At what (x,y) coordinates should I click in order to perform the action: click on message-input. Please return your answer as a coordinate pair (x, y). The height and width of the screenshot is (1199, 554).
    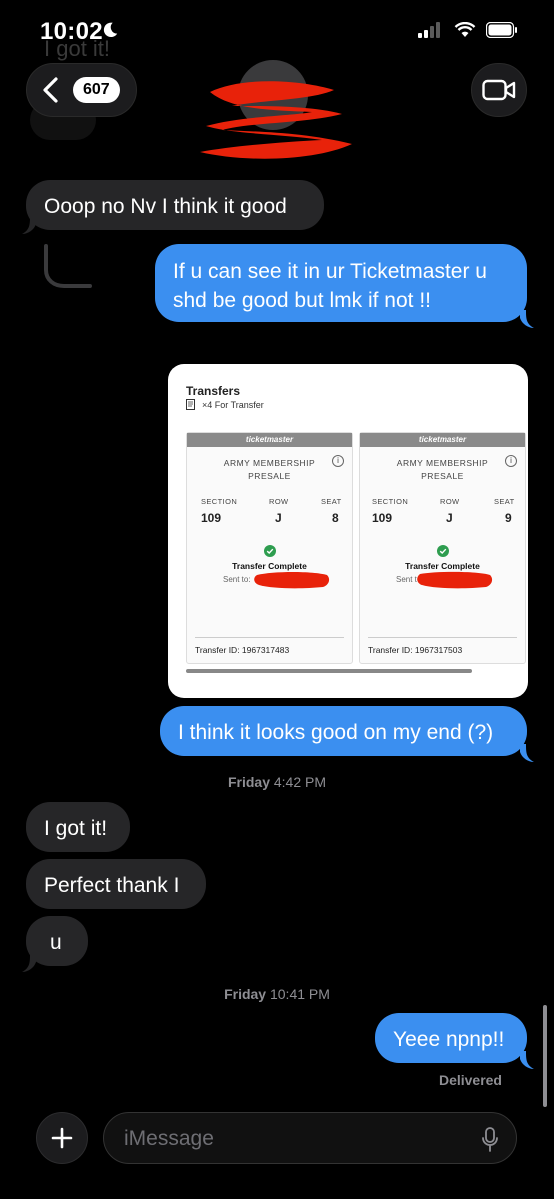
    Looking at the image, I should click on (294, 1139).